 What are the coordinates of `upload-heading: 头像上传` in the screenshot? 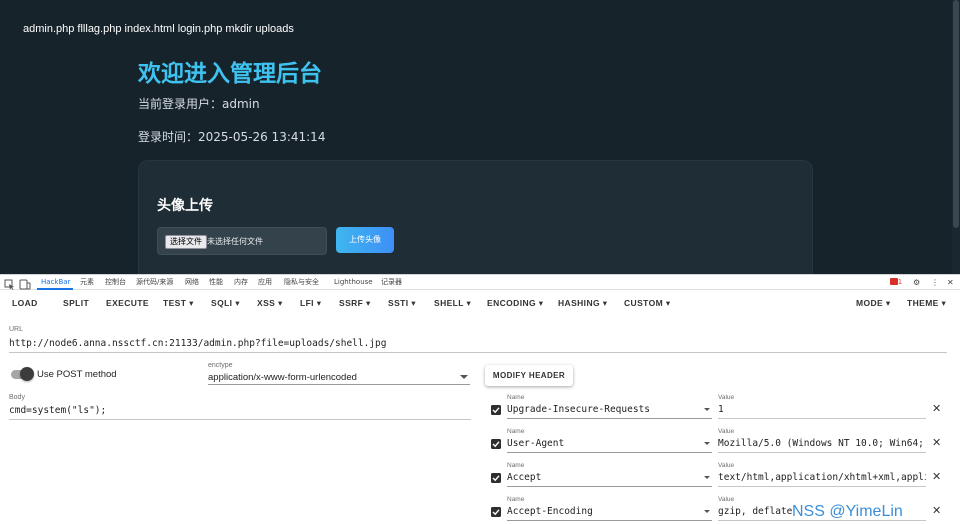 It's located at (185, 206).